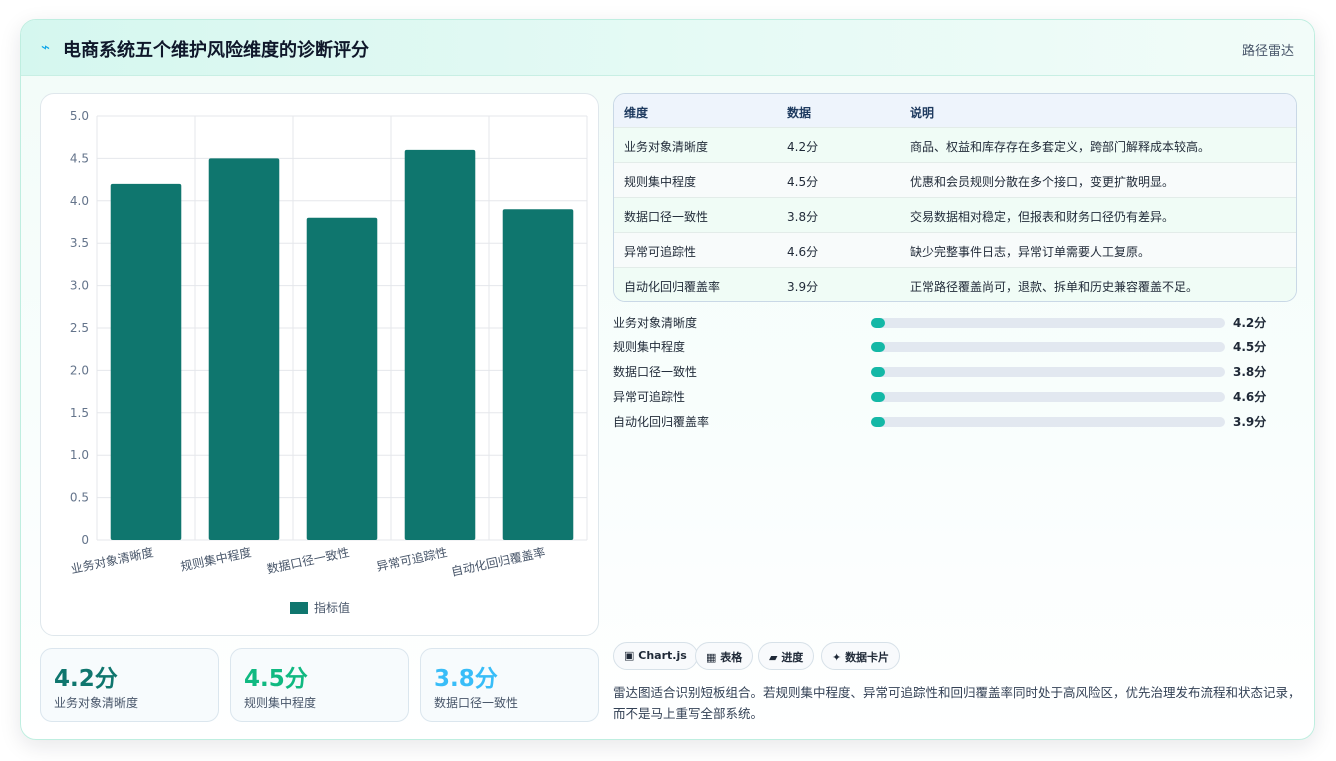 The image size is (1336, 761). What do you see at coordinates (636, 113) in the screenshot?
I see `column-header-dimension: 维度` at bounding box center [636, 113].